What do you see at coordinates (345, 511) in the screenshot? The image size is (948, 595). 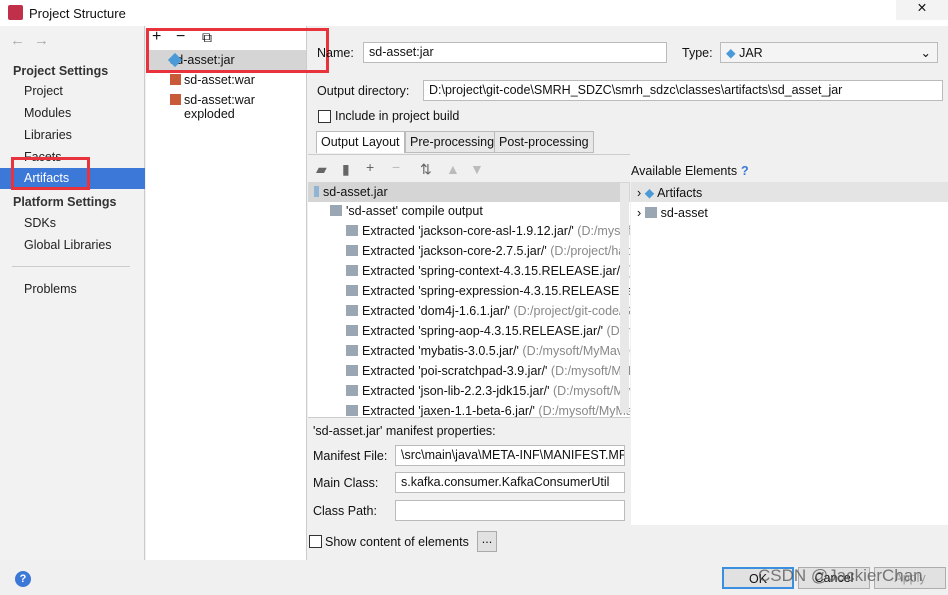 I see `class-path-label: Class Path:` at bounding box center [345, 511].